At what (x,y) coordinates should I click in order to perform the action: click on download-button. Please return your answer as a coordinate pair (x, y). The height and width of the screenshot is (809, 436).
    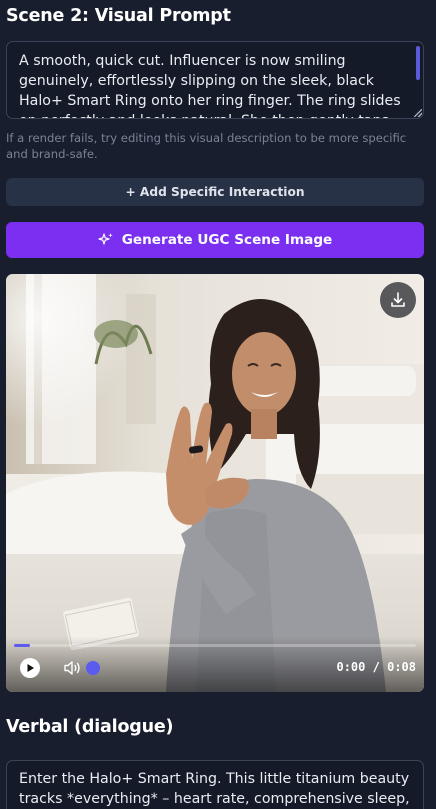
    Looking at the image, I should click on (398, 300).